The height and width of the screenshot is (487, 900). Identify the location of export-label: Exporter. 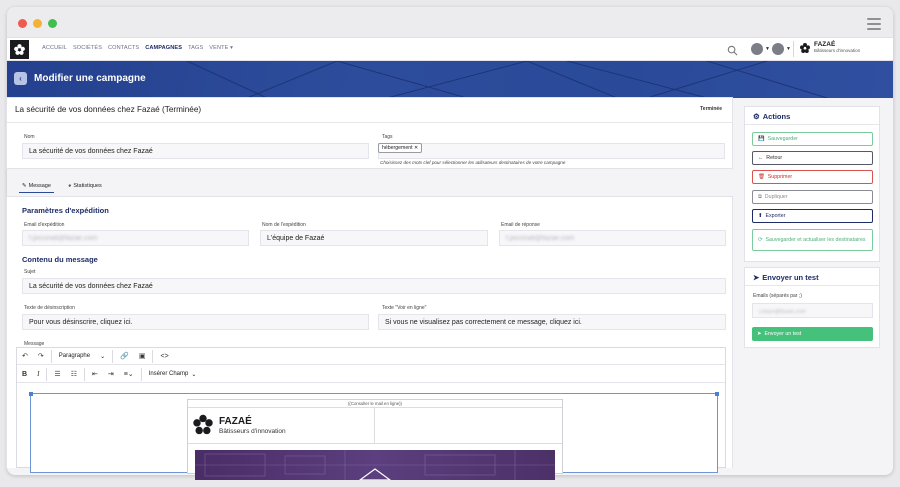
(775, 216).